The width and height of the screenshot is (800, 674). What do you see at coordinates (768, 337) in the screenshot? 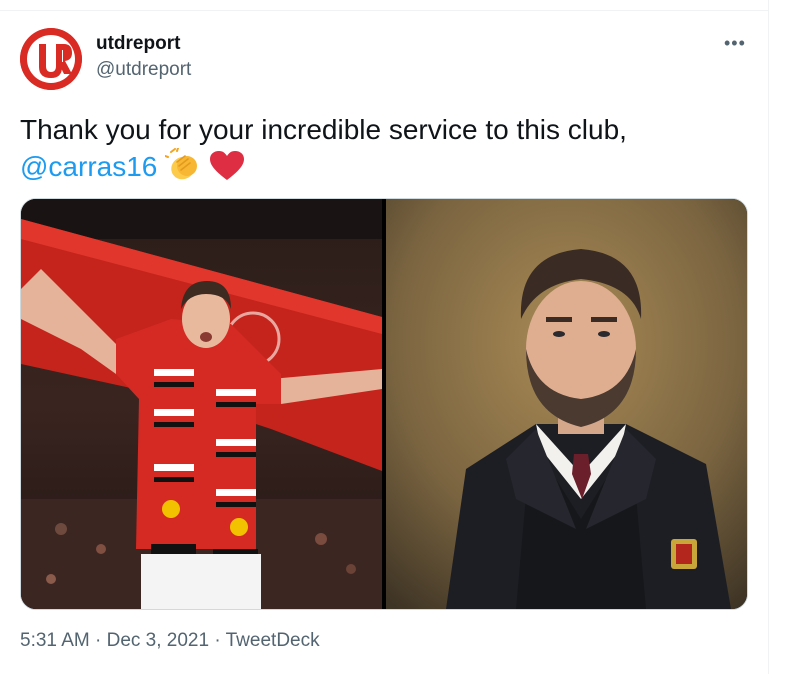
I see `column-border` at bounding box center [768, 337].